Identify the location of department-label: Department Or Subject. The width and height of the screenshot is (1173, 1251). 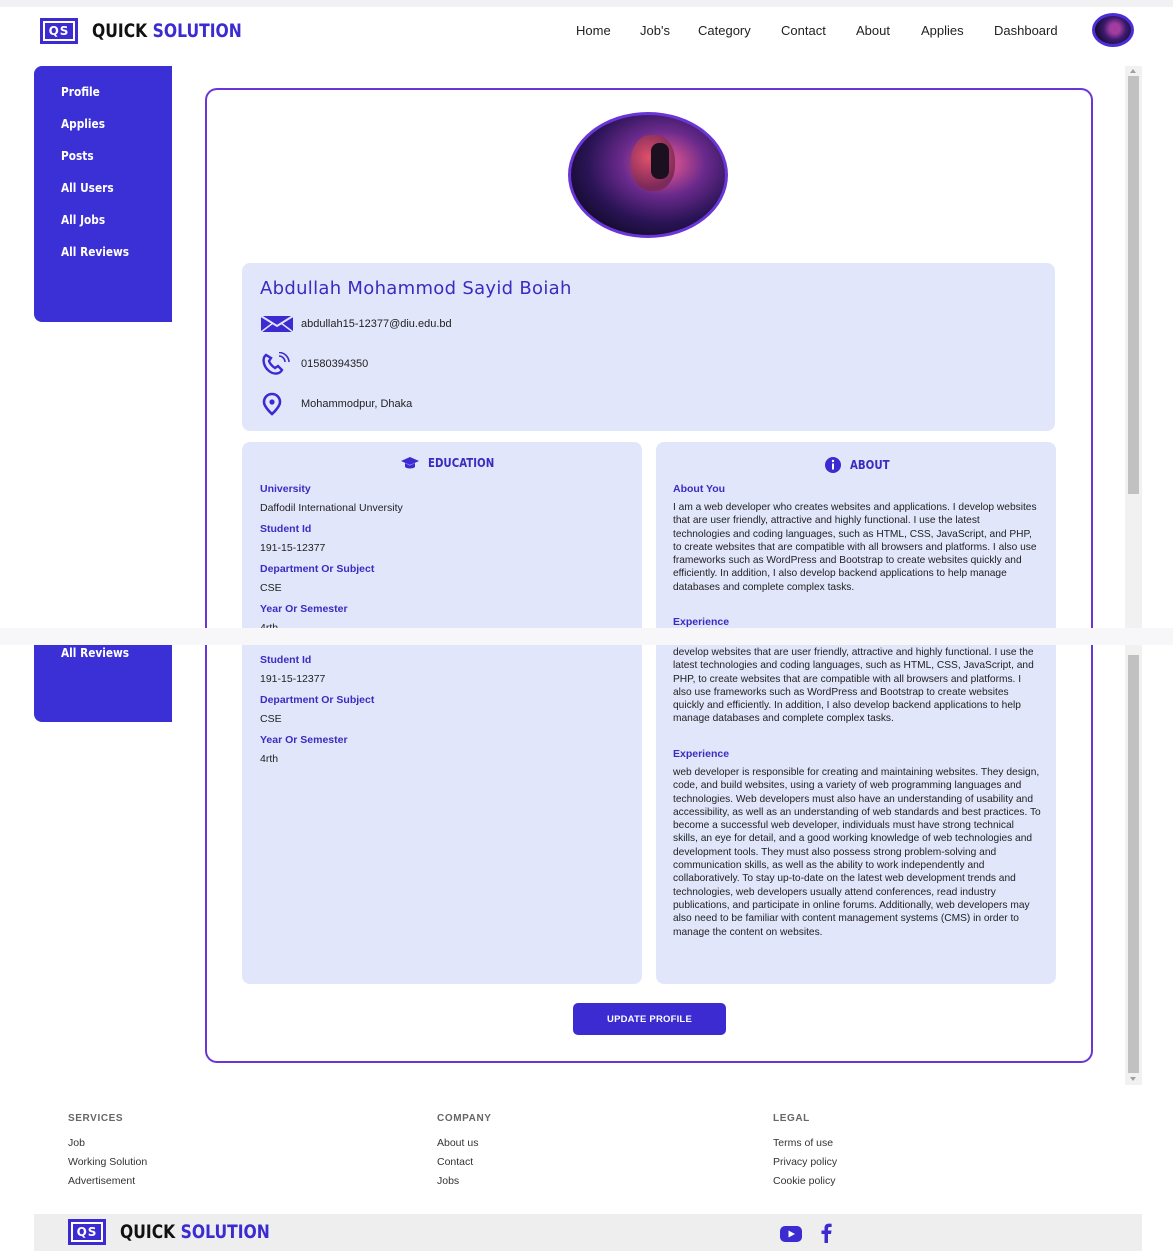
(317, 569).